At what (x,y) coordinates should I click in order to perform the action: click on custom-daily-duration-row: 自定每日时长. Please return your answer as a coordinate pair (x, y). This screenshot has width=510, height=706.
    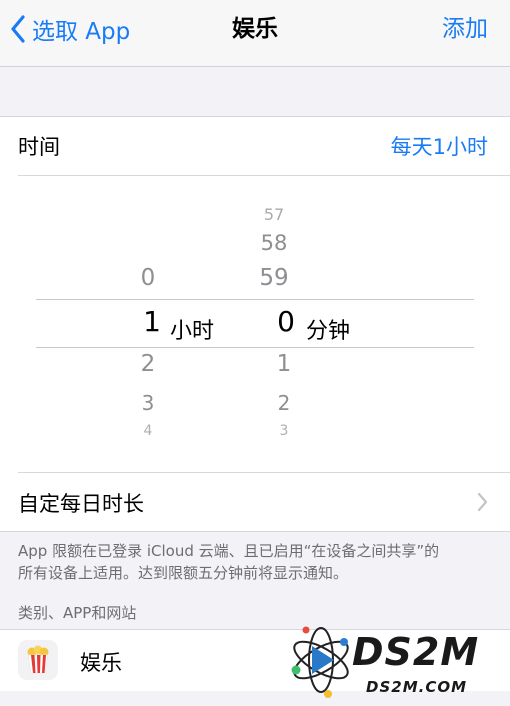
    Looking at the image, I should click on (255, 502).